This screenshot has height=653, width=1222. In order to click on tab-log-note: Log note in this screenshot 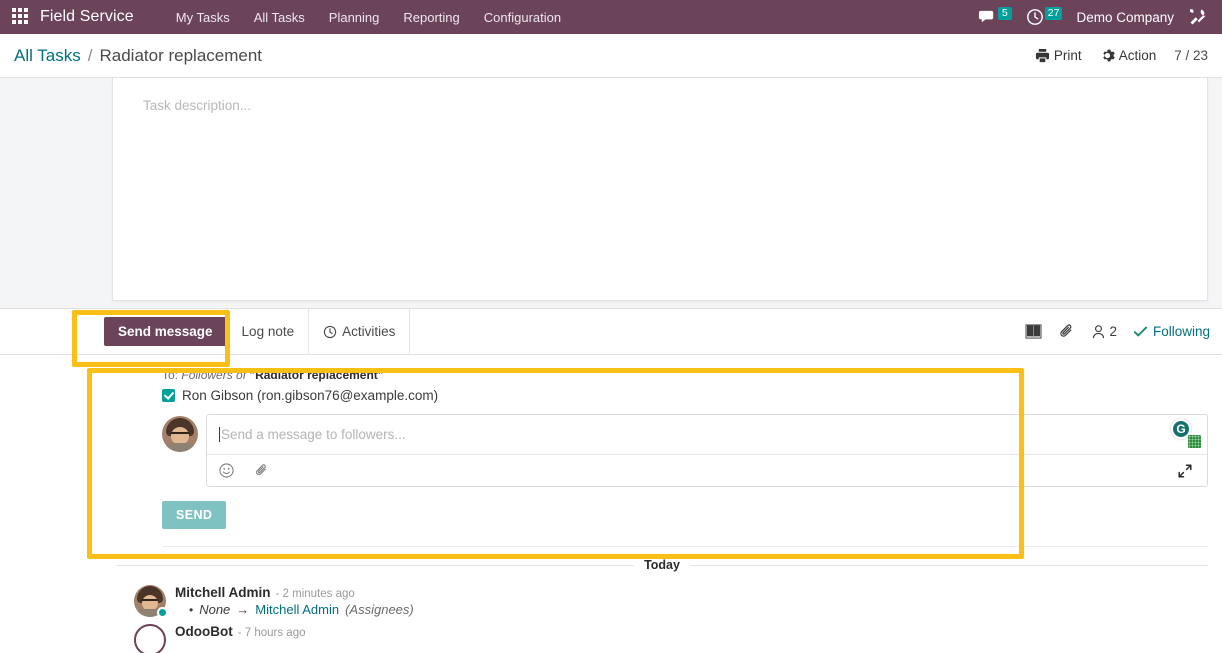, I will do `click(268, 331)`.